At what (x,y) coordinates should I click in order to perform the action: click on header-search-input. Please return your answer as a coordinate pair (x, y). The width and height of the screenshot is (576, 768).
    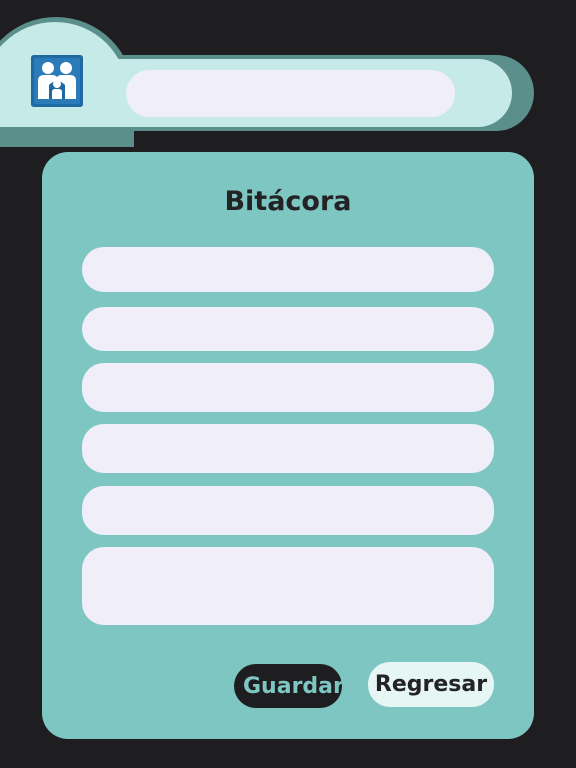
    Looking at the image, I should click on (290, 93).